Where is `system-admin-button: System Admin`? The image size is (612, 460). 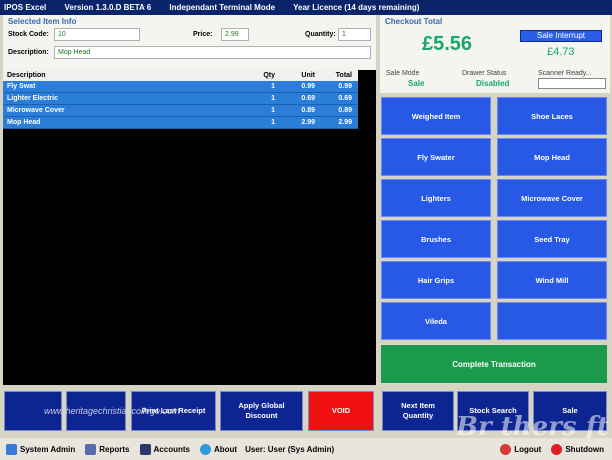
system-admin-button: System Admin is located at coordinates (41, 449).